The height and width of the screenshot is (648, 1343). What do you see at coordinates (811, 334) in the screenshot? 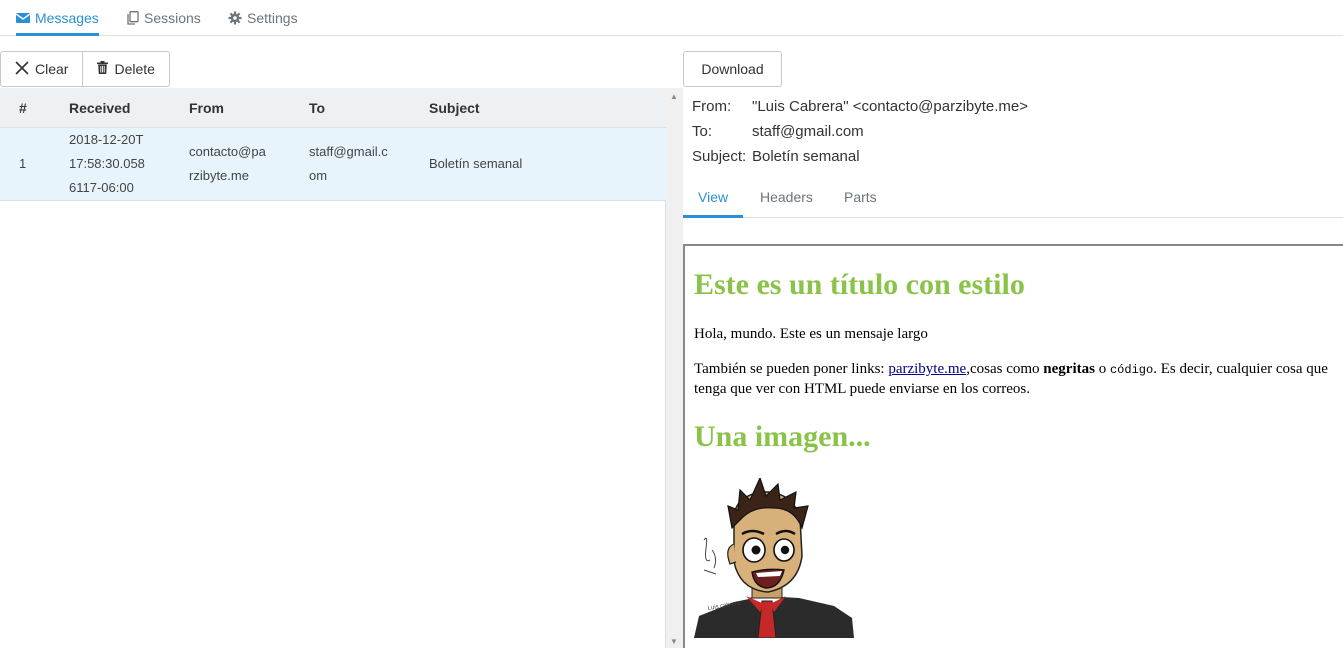
I see `preview-paragraph-1: Hola, mundo. Este es un mensaje largo` at bounding box center [811, 334].